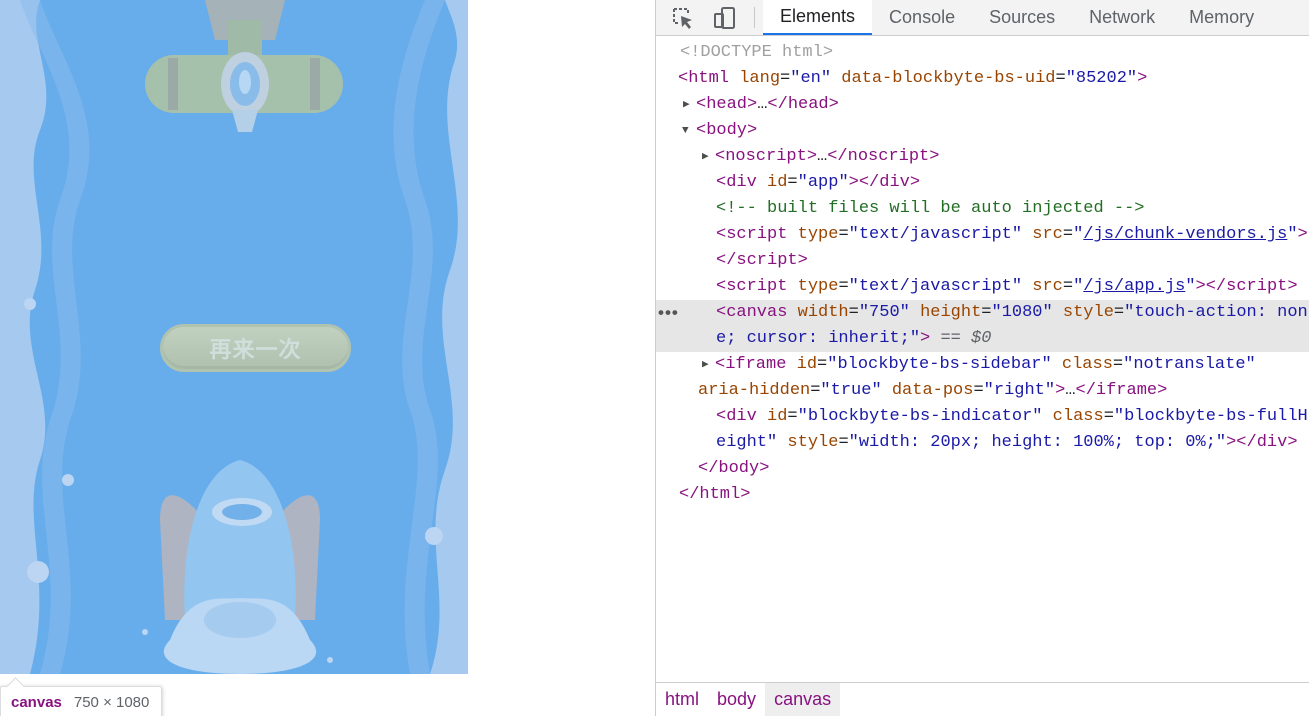  Describe the element at coordinates (1185, 234) in the screenshot. I see `script-src-link: /js/chunk-vendors.js` at that location.